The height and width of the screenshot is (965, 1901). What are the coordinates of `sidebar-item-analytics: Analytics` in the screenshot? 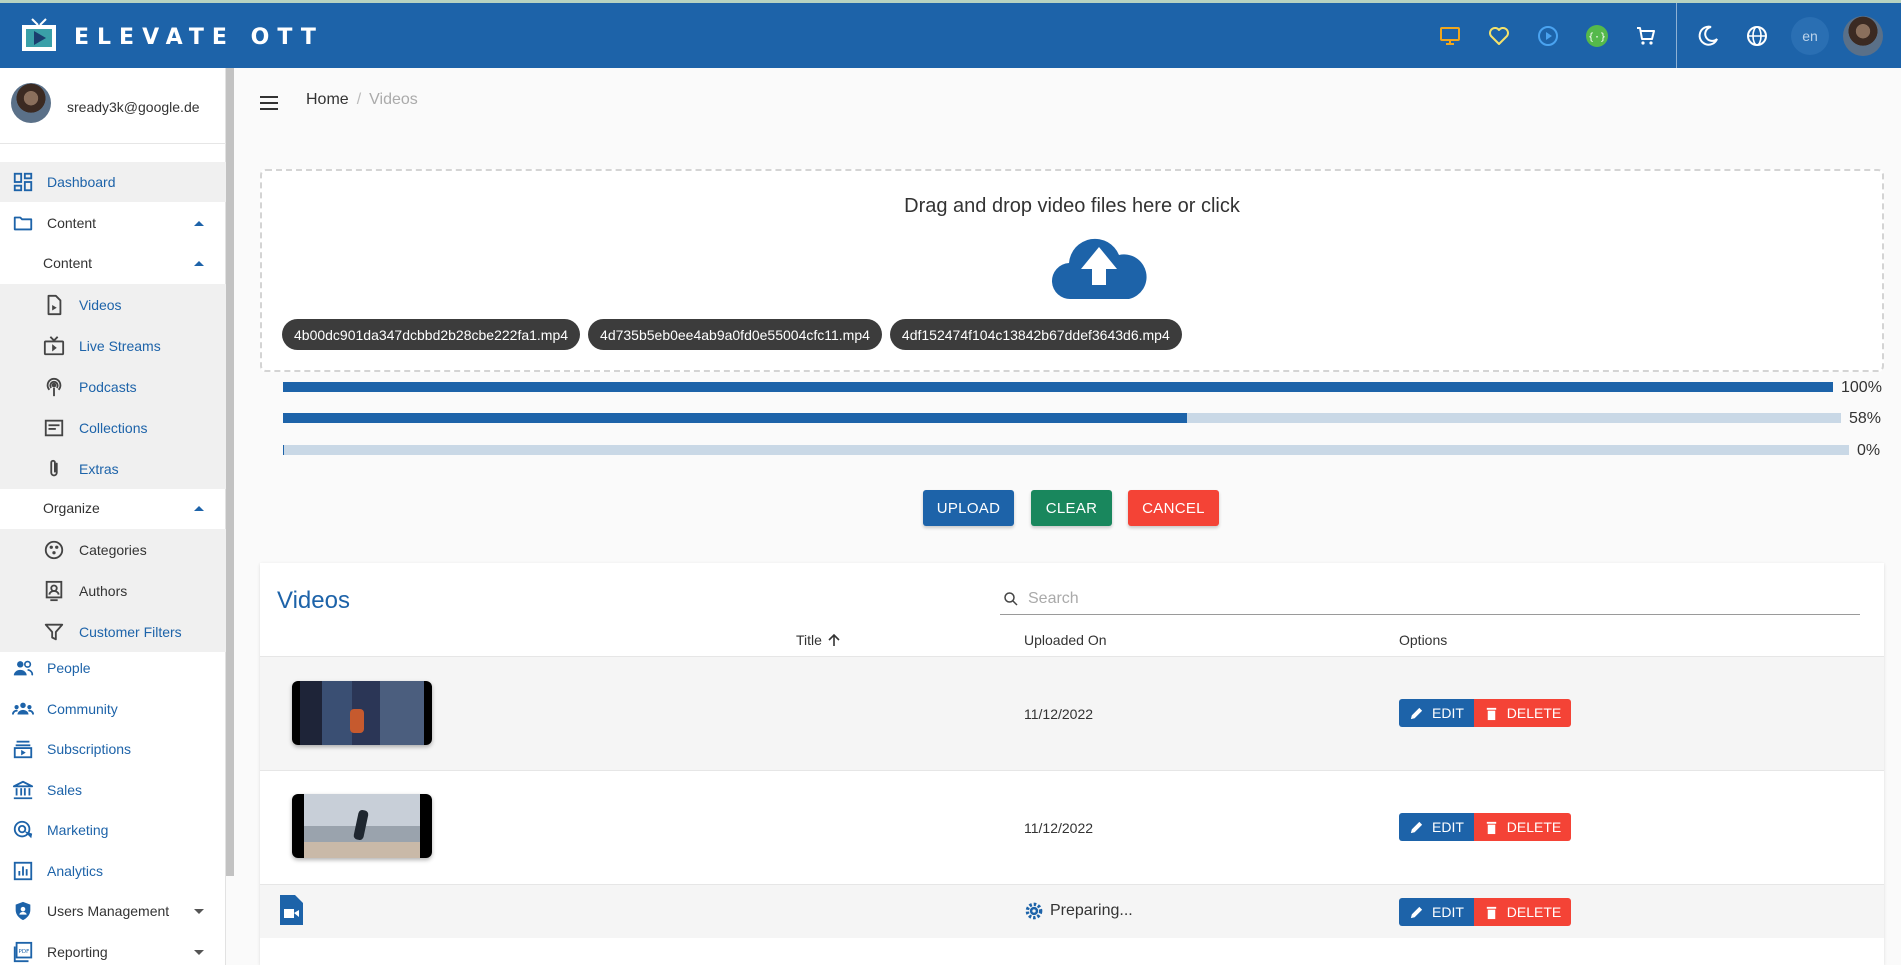 It's located at (113, 871).